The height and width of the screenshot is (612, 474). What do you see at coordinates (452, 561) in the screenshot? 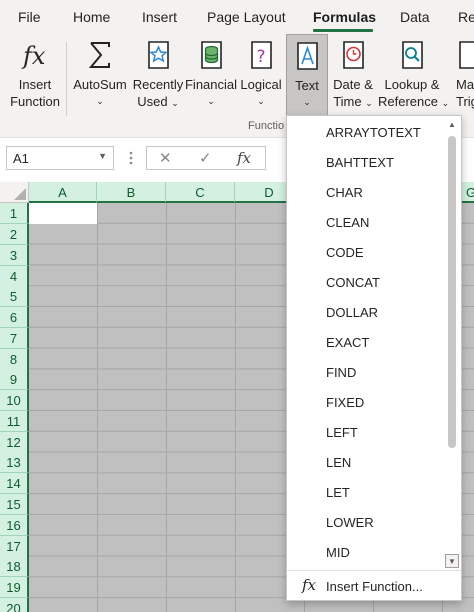
I see `scroll-down-icon: ▼` at bounding box center [452, 561].